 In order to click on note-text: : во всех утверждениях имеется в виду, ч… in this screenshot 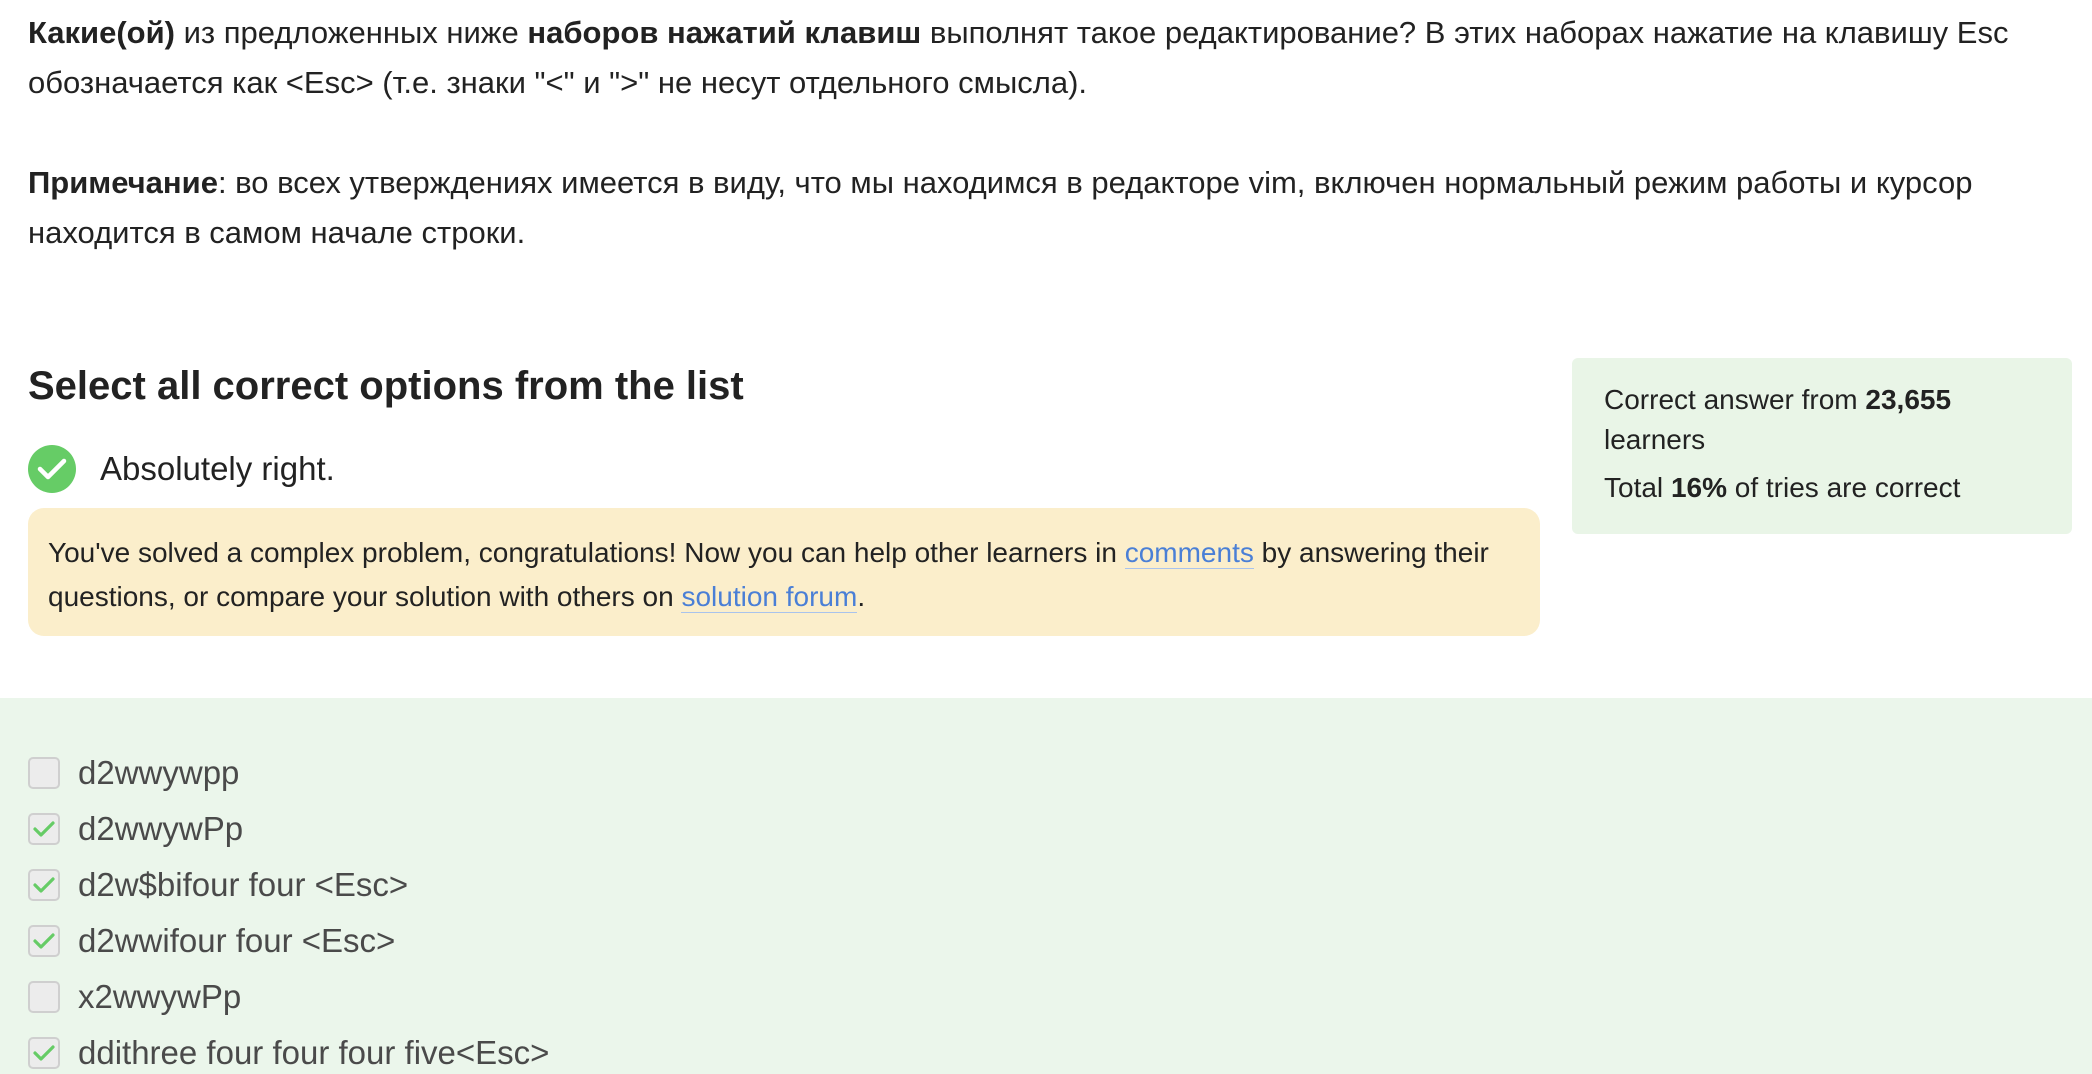, I will do `click(1000, 207)`.